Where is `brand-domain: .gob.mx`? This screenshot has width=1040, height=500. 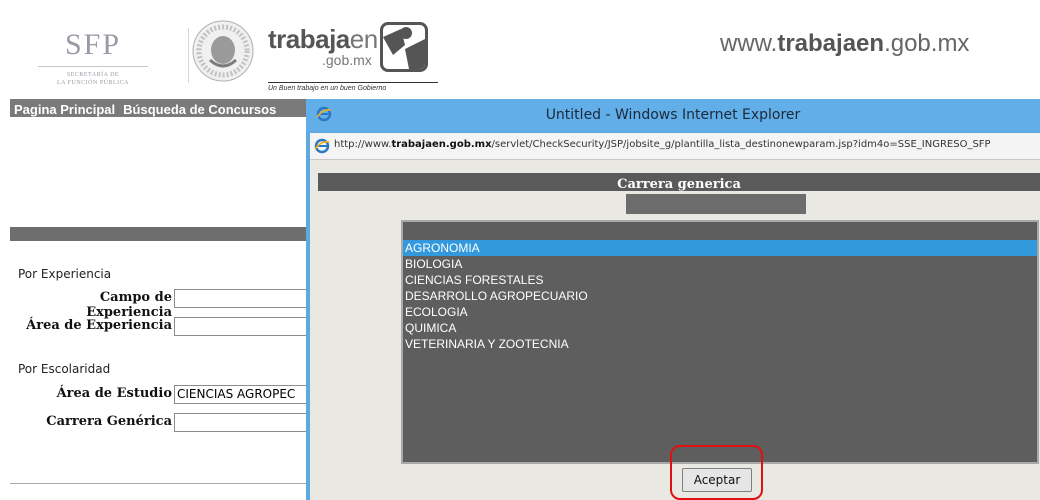 brand-domain: .gob.mx is located at coordinates (347, 60).